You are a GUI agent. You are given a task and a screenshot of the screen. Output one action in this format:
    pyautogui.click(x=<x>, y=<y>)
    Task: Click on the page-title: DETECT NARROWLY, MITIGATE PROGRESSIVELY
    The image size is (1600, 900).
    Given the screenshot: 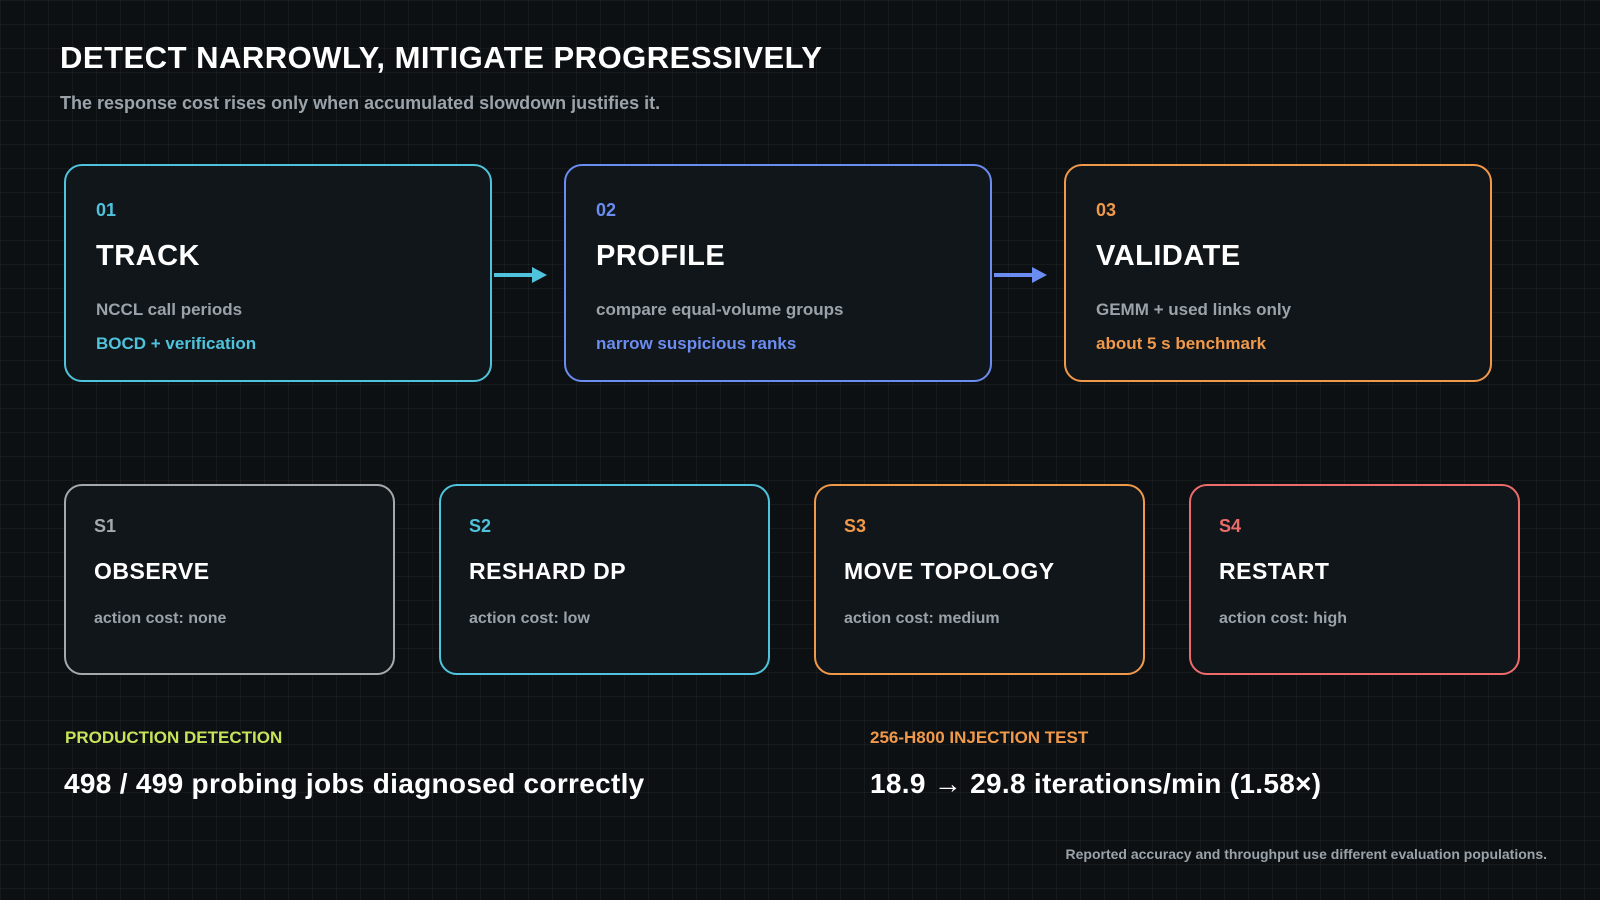 What is the action you would take?
    pyautogui.click(x=441, y=57)
    